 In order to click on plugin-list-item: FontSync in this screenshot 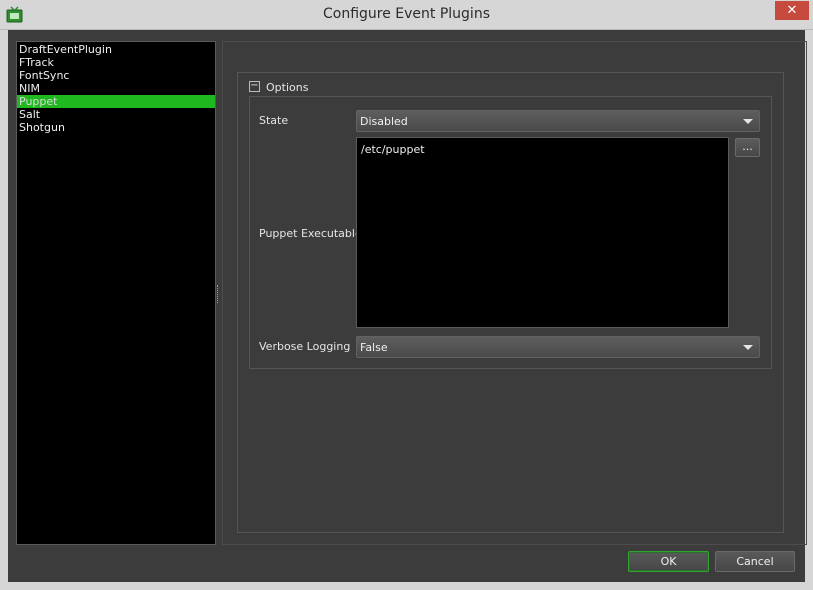, I will do `click(116, 75)`.